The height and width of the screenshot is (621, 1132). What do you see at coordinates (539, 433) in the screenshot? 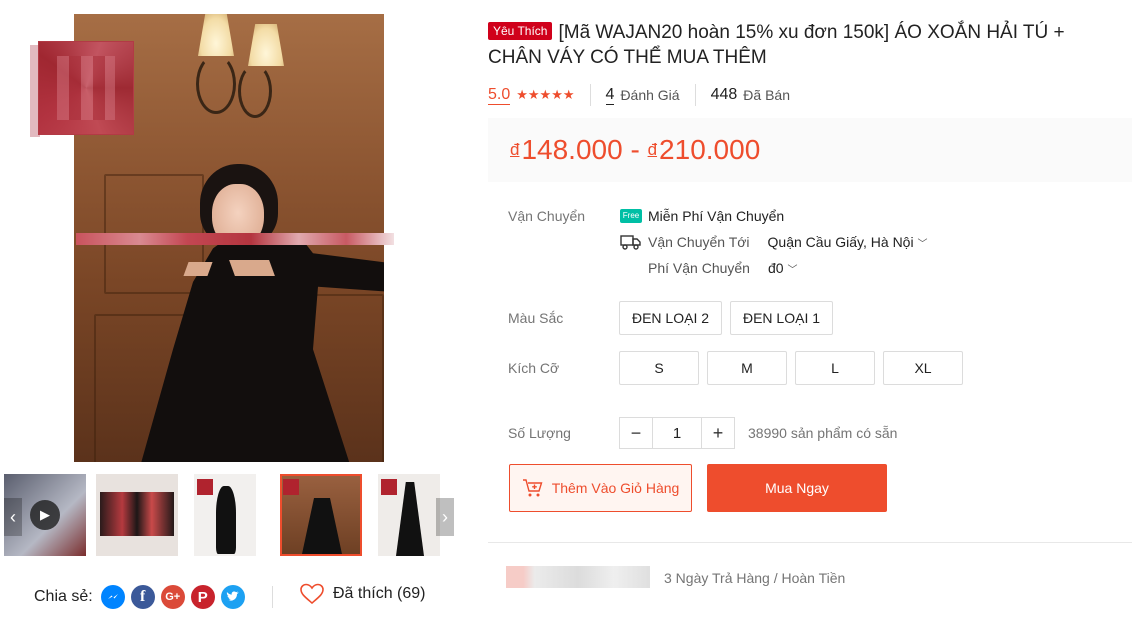
I see `quantity-label: Số Lượng` at bounding box center [539, 433].